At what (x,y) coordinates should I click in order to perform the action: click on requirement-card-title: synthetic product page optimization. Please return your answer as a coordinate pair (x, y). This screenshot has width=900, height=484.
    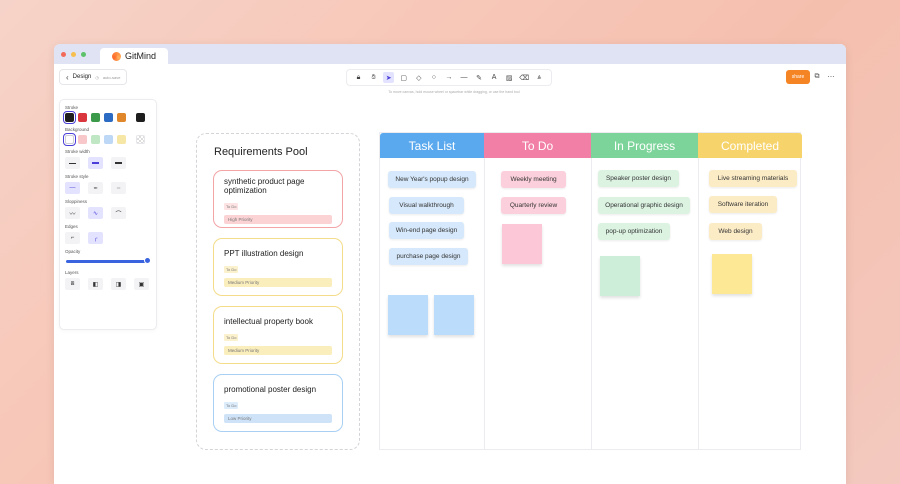
    Looking at the image, I should click on (264, 186).